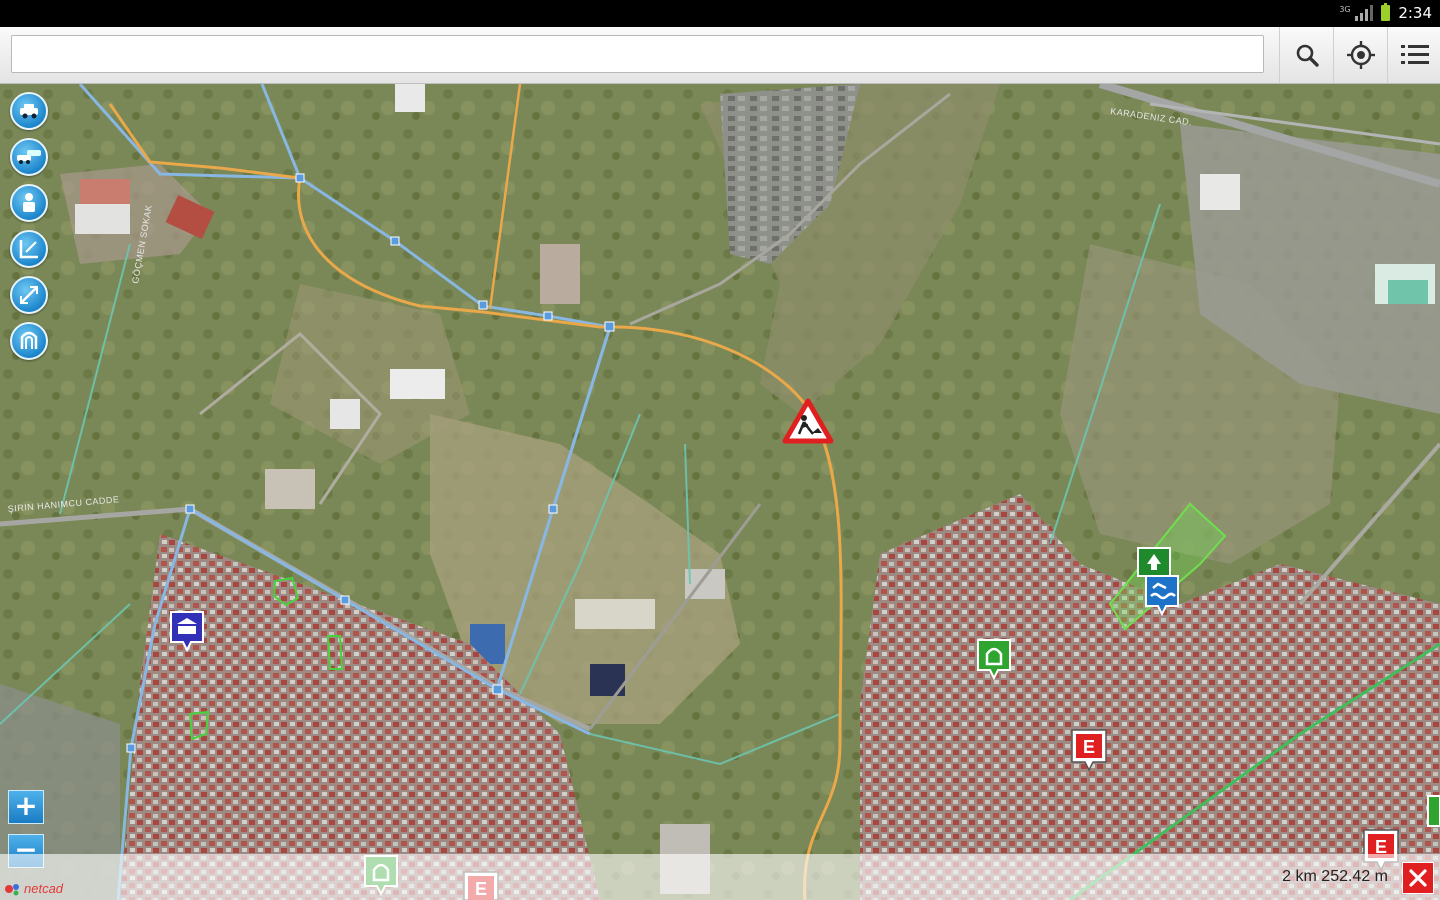  I want to click on multi-vehicle-icon, so click(29, 157).